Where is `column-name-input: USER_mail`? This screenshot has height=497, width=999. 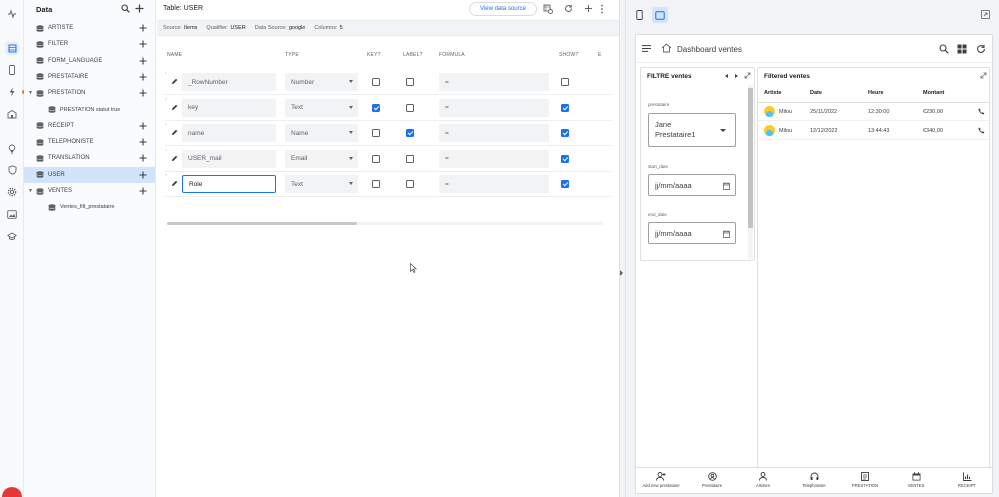 column-name-input: USER_mail is located at coordinates (229, 158).